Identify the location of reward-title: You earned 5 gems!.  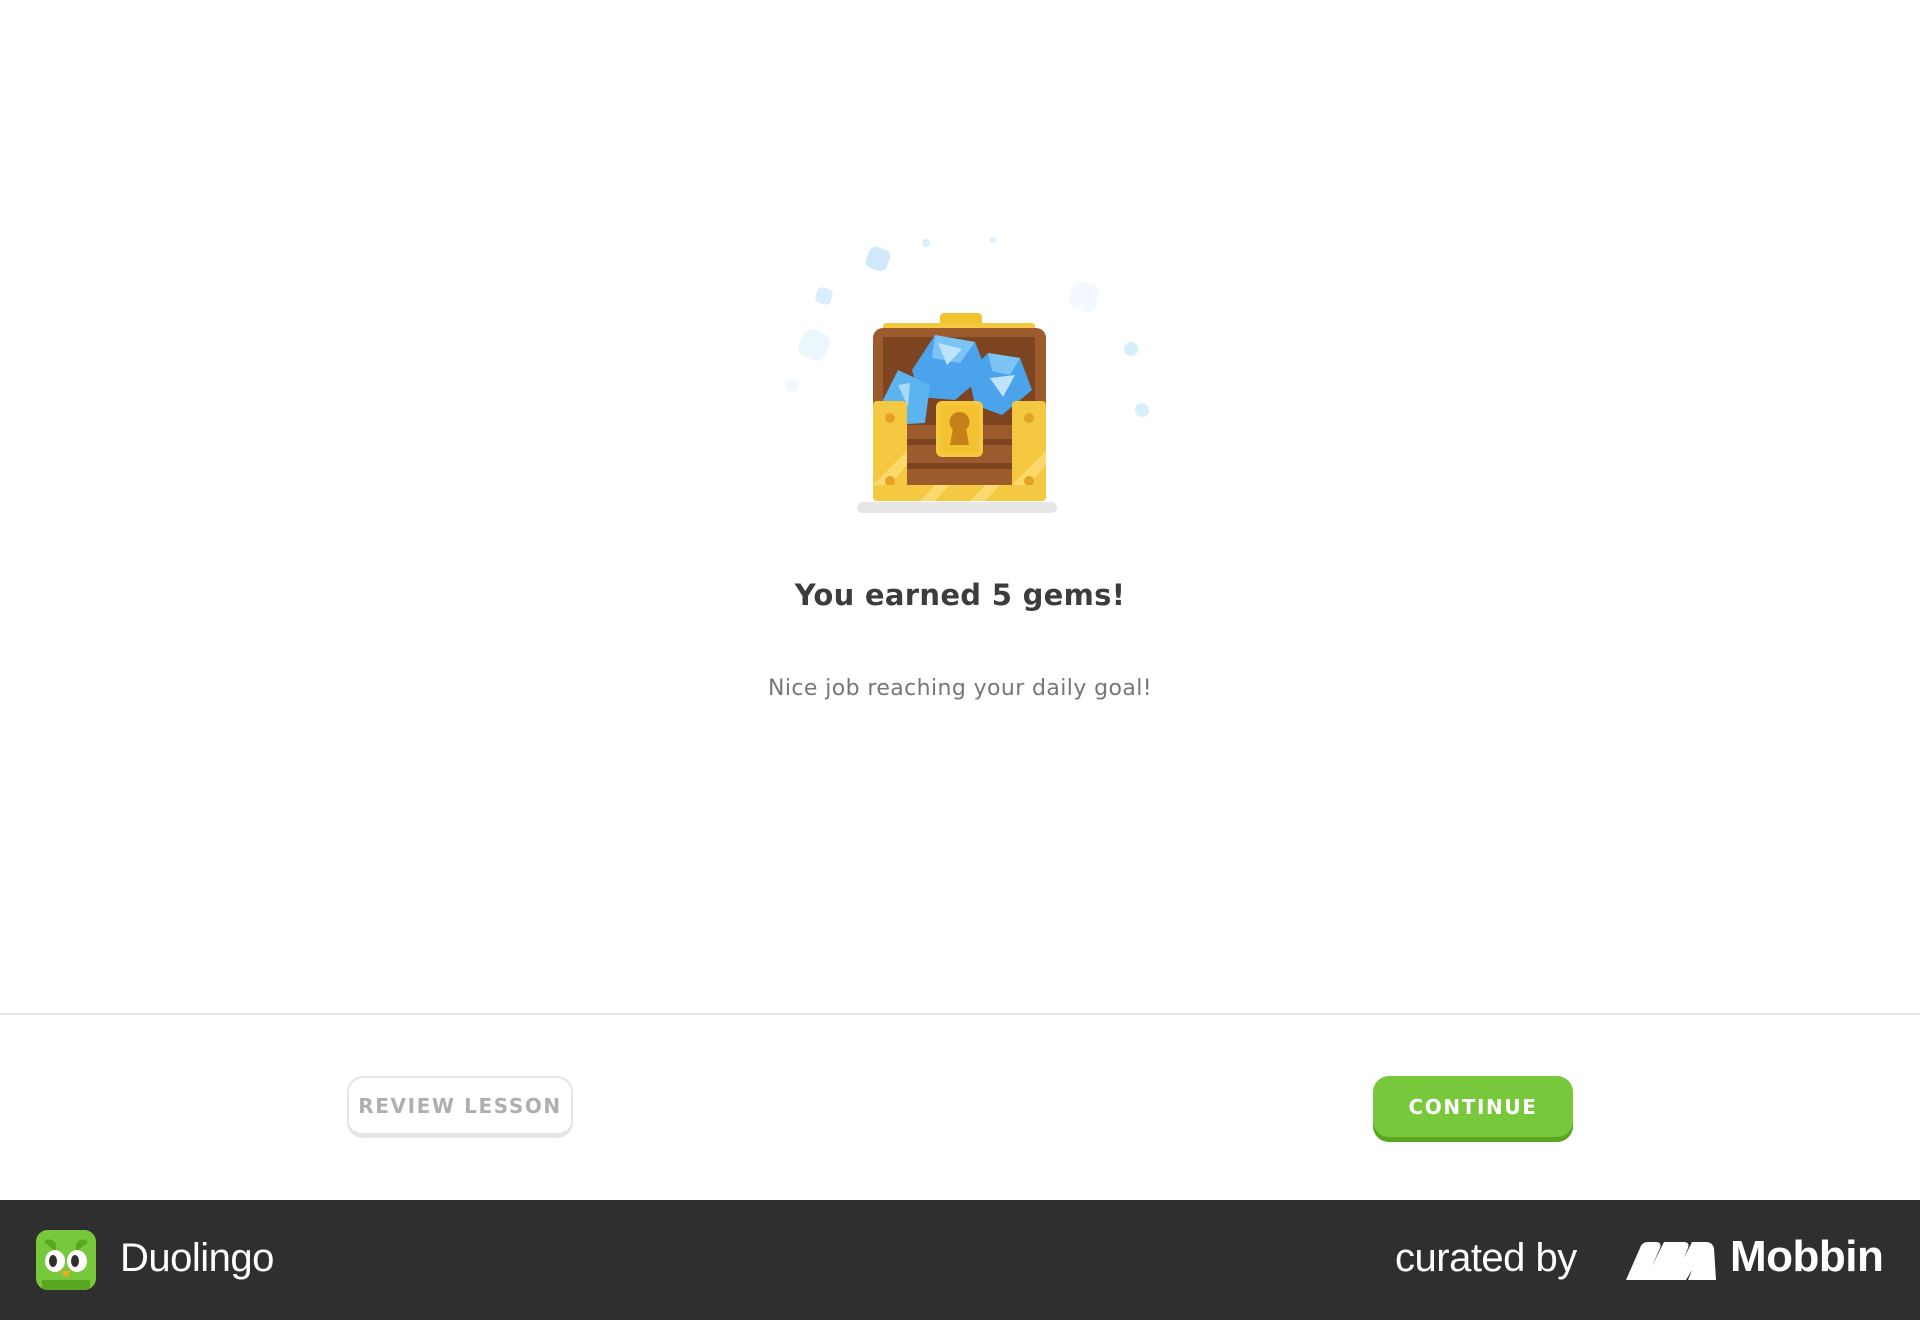
(960, 595).